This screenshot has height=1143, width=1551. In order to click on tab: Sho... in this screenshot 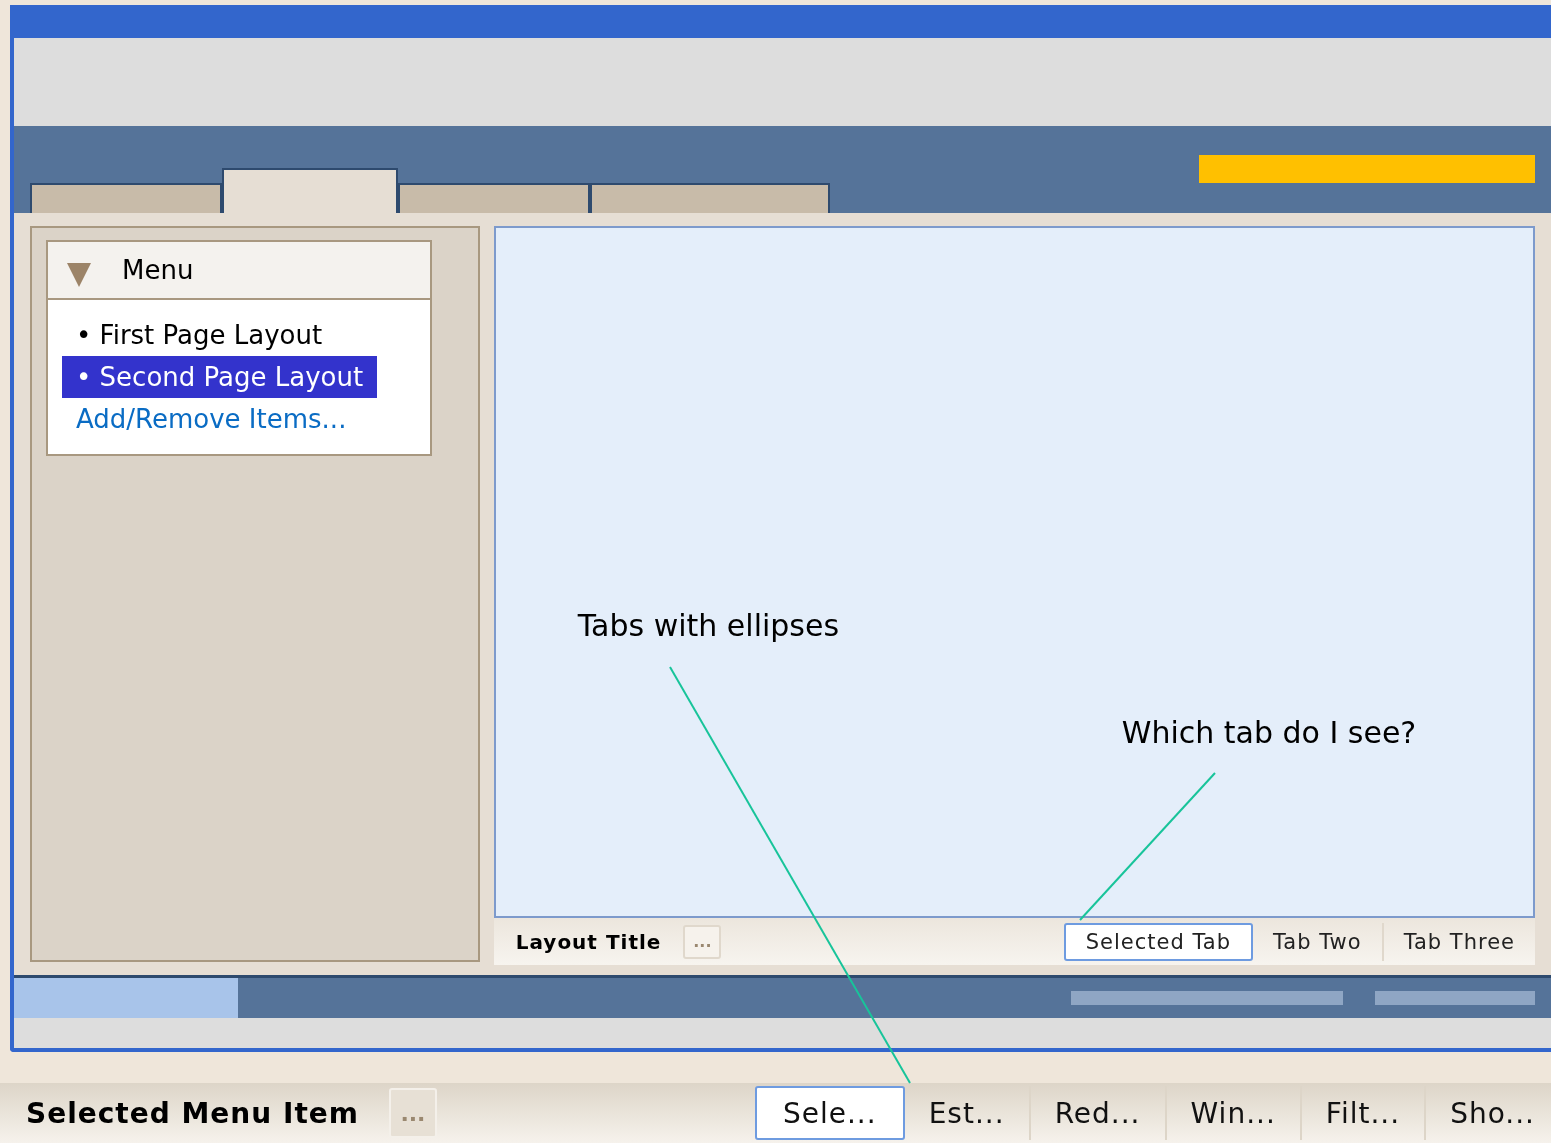, I will do `click(1488, 1113)`.